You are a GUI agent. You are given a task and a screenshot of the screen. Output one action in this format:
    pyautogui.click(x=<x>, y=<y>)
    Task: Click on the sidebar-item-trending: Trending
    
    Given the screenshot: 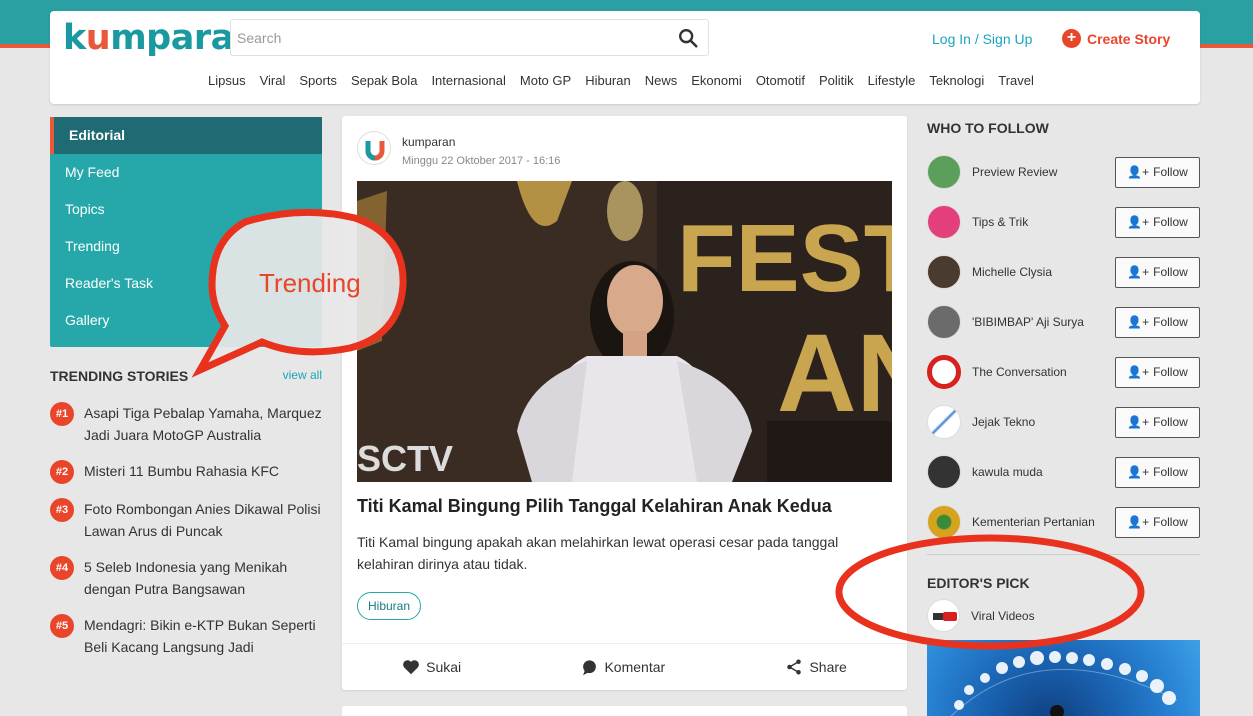 What is the action you would take?
    pyautogui.click(x=186, y=246)
    